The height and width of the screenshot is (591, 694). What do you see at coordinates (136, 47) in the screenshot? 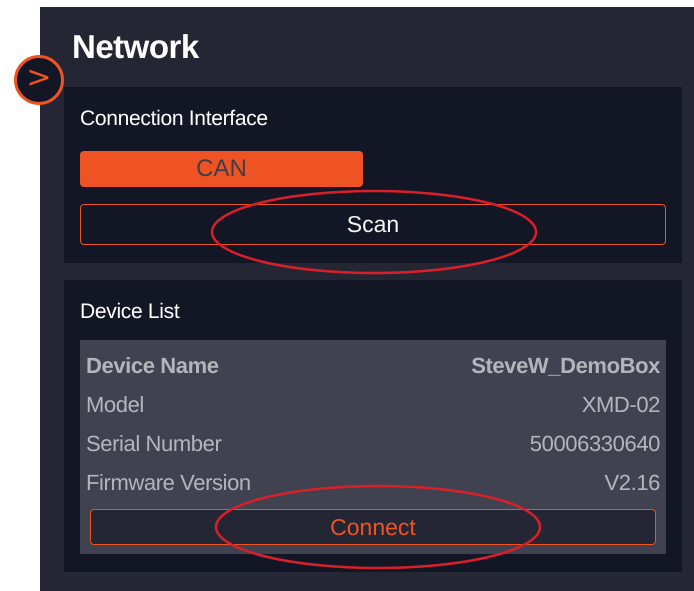
I see `panel-title: Network` at bounding box center [136, 47].